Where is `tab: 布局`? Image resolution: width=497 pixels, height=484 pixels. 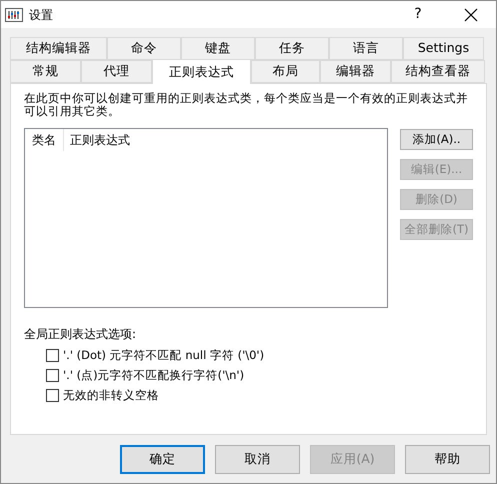
tab: 布局 is located at coordinates (285, 71).